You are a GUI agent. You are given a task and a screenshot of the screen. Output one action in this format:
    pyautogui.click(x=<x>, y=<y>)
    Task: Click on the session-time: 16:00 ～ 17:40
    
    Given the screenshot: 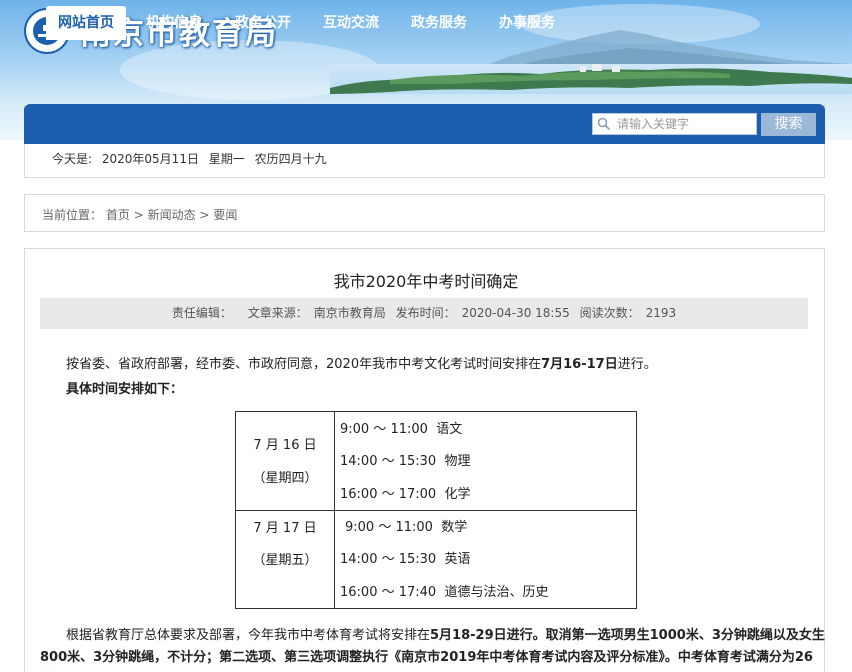 What is the action you would take?
    pyautogui.click(x=388, y=592)
    